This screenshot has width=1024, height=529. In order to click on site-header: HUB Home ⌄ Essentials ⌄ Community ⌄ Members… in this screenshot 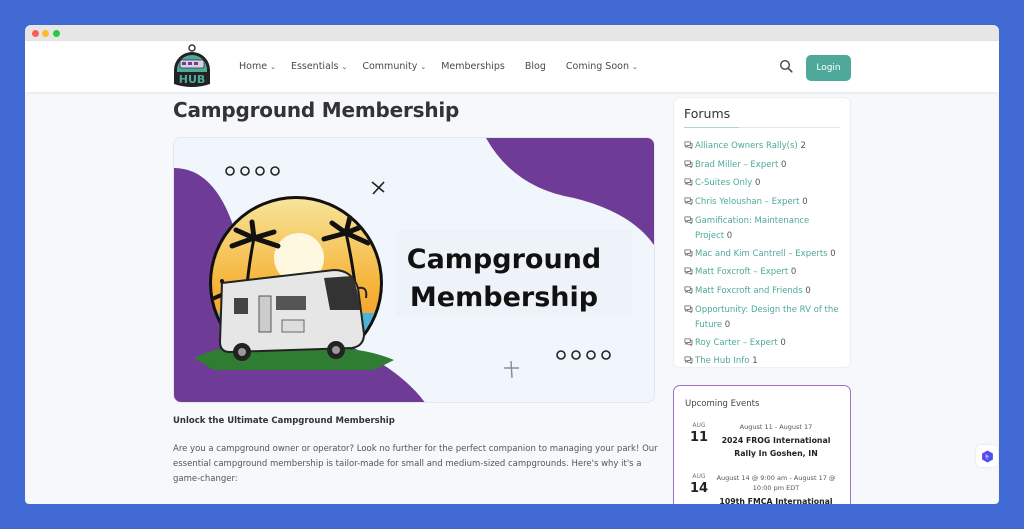, I will do `click(512, 66)`.